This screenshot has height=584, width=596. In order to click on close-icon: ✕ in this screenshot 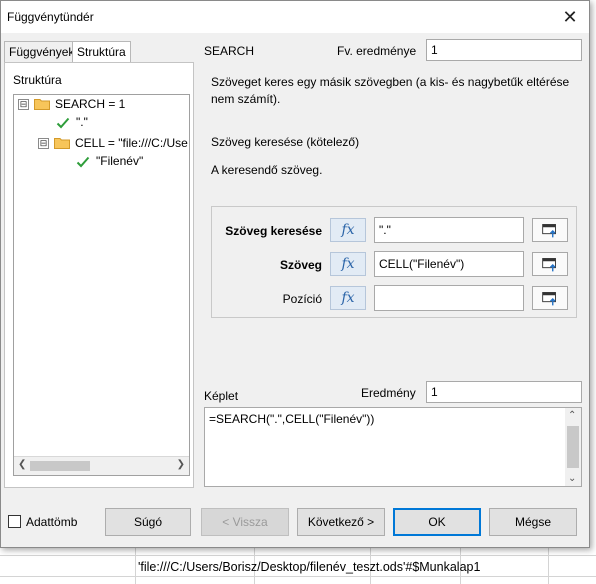, I will do `click(570, 17)`.